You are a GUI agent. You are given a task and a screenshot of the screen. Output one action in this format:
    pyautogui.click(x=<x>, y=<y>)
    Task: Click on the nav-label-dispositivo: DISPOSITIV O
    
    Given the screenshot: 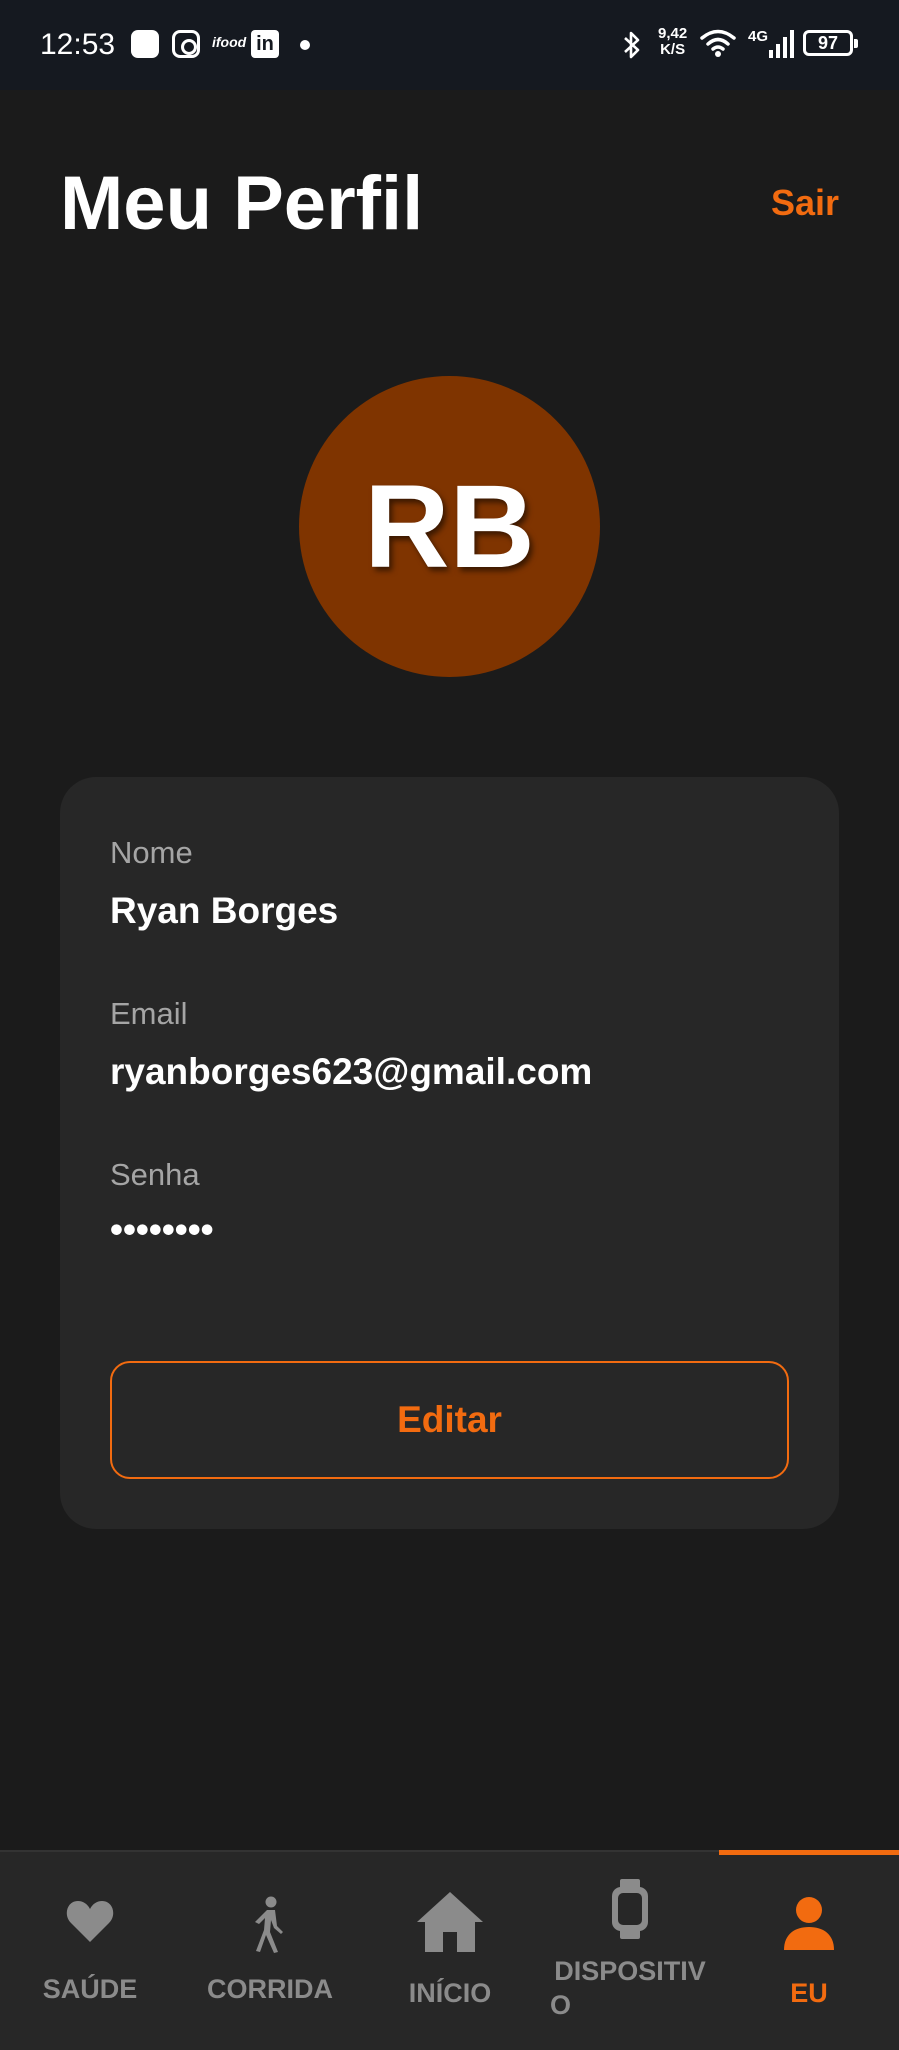 What is the action you would take?
    pyautogui.click(x=630, y=1988)
    